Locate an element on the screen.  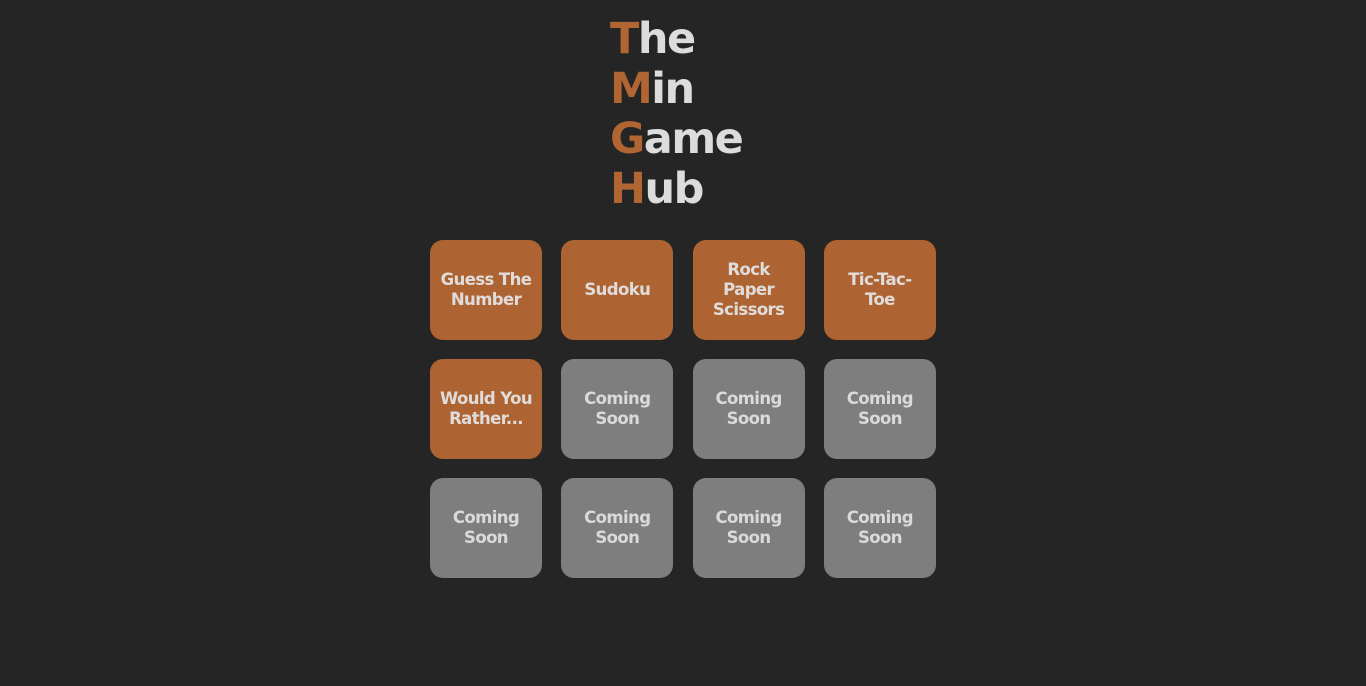
game-tile-tic-tac-toe: Tic-Tac-Toe is located at coordinates (879, 290).